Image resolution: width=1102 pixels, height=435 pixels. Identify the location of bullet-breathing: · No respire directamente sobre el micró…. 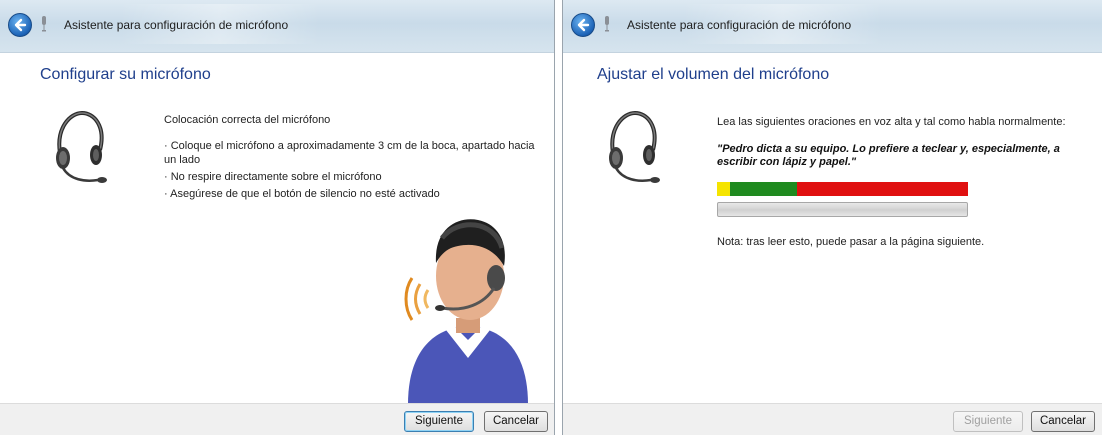
(273, 177).